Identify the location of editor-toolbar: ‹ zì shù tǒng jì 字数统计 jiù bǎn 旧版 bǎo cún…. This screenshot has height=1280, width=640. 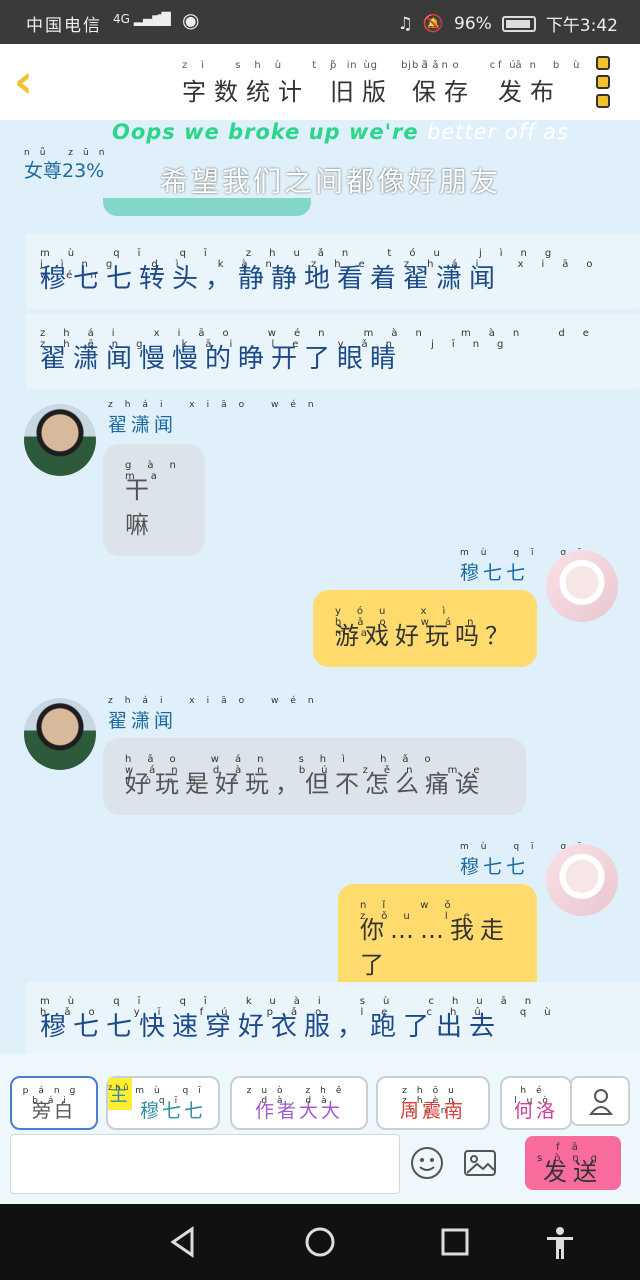
(320, 82).